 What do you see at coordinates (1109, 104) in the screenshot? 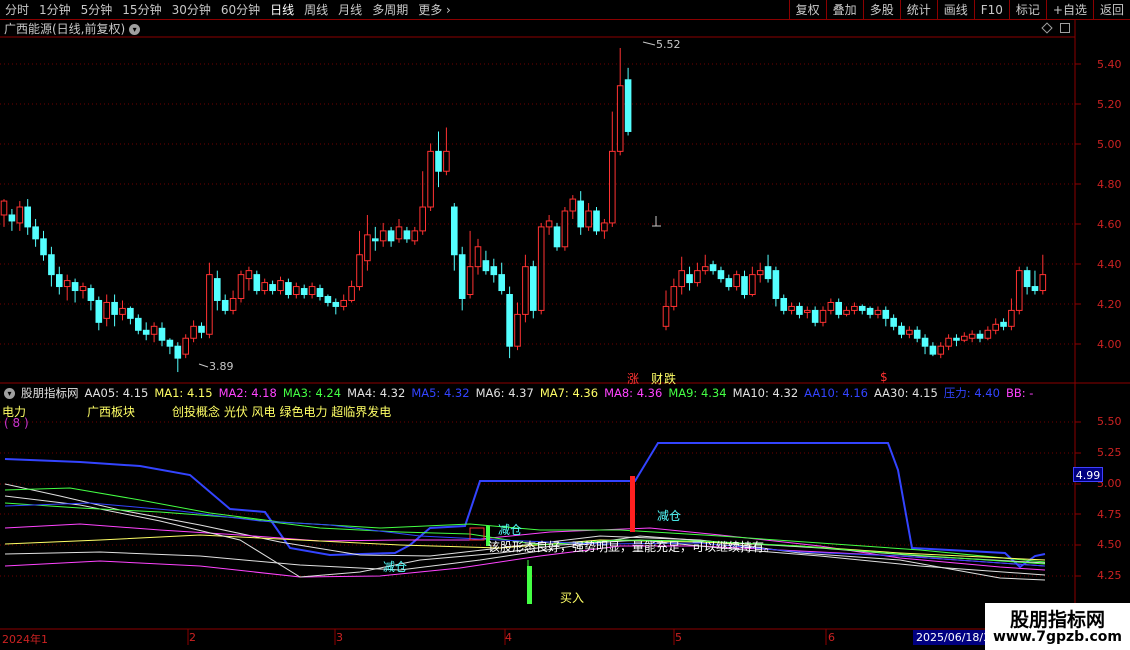
I see `main-y-tick: 5.20` at bounding box center [1109, 104].